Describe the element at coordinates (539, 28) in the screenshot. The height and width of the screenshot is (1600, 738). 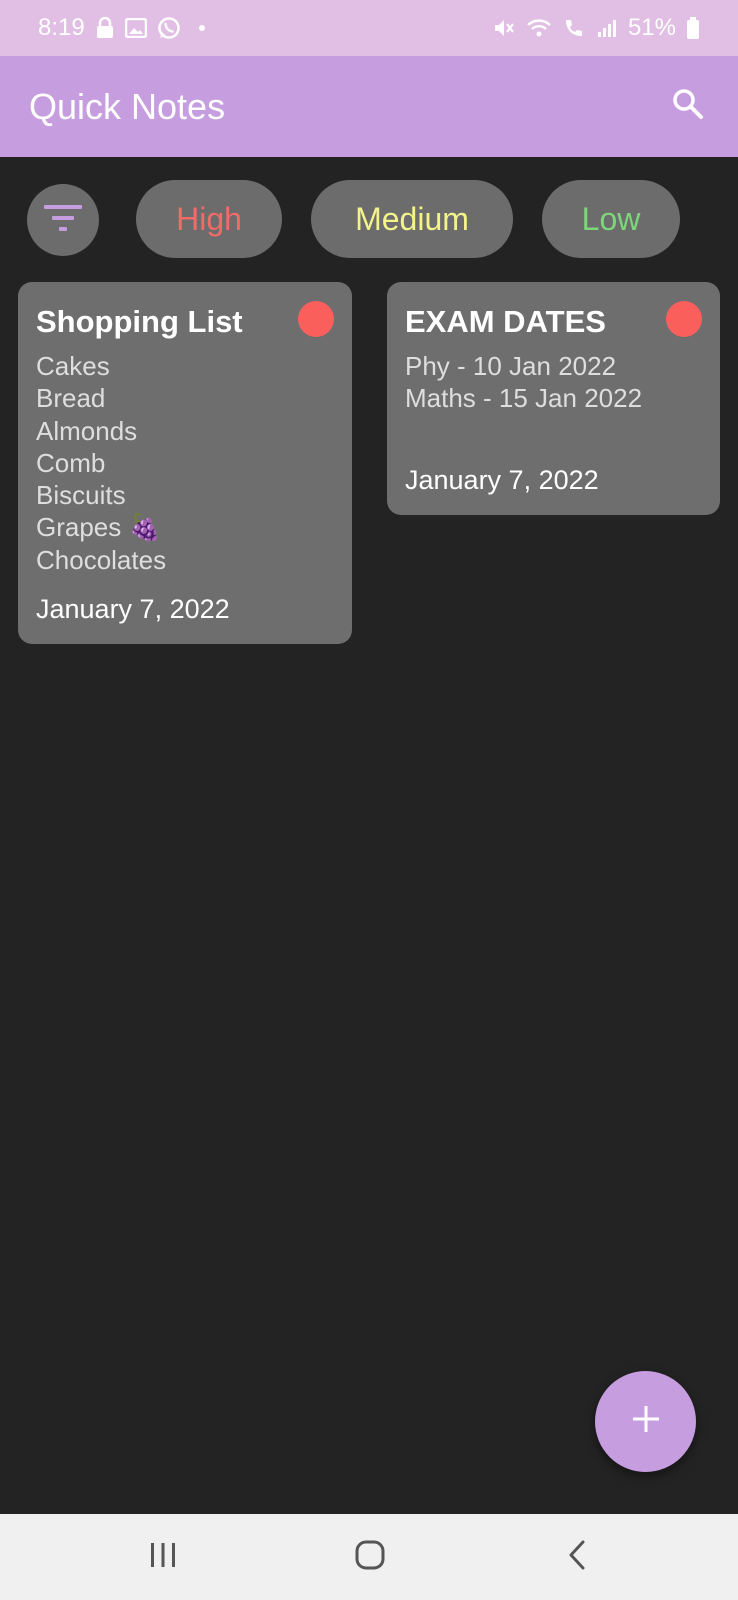
I see `wifi-icon` at that location.